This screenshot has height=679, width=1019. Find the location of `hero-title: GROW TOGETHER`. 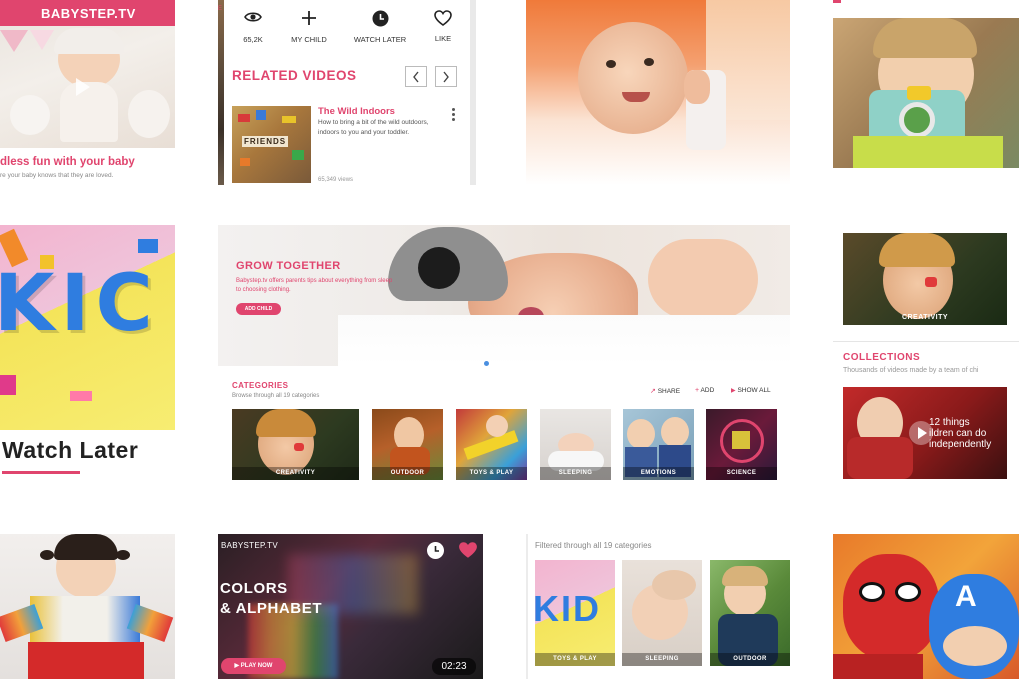

hero-title: GROW TOGETHER is located at coordinates (288, 266).